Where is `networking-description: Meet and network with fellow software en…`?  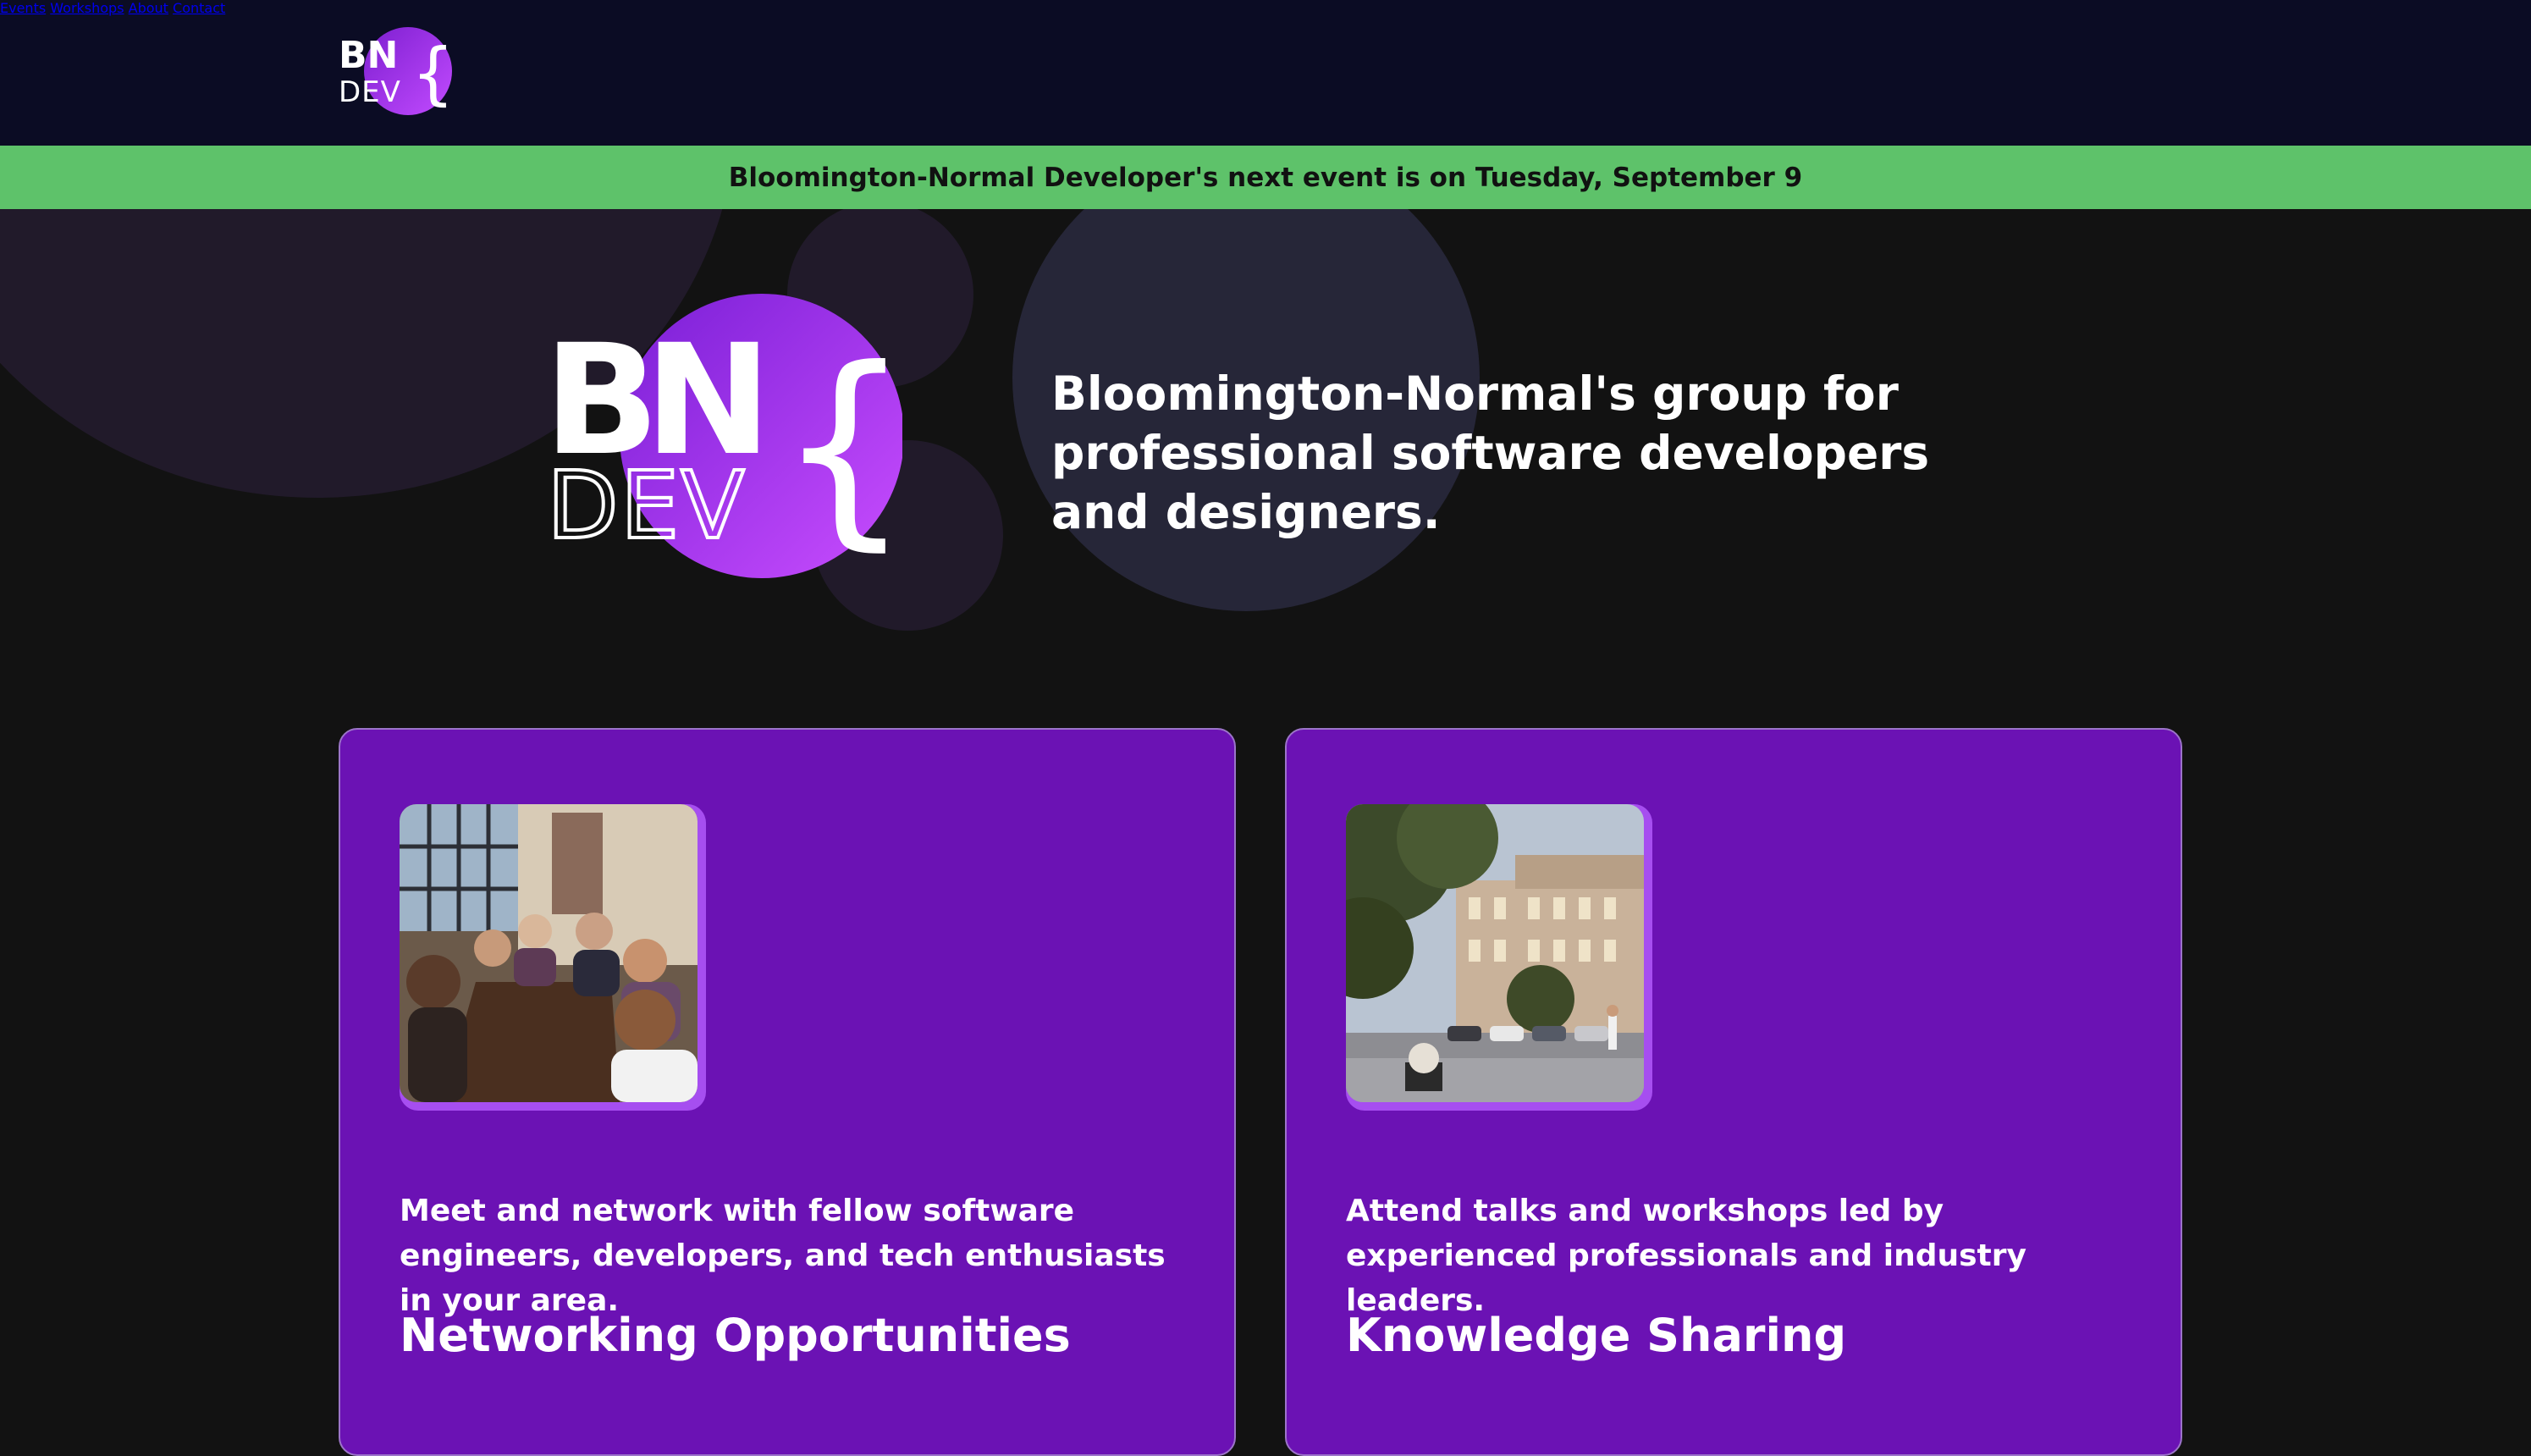
networking-description: Meet and network with fellow software en… is located at coordinates (783, 1256).